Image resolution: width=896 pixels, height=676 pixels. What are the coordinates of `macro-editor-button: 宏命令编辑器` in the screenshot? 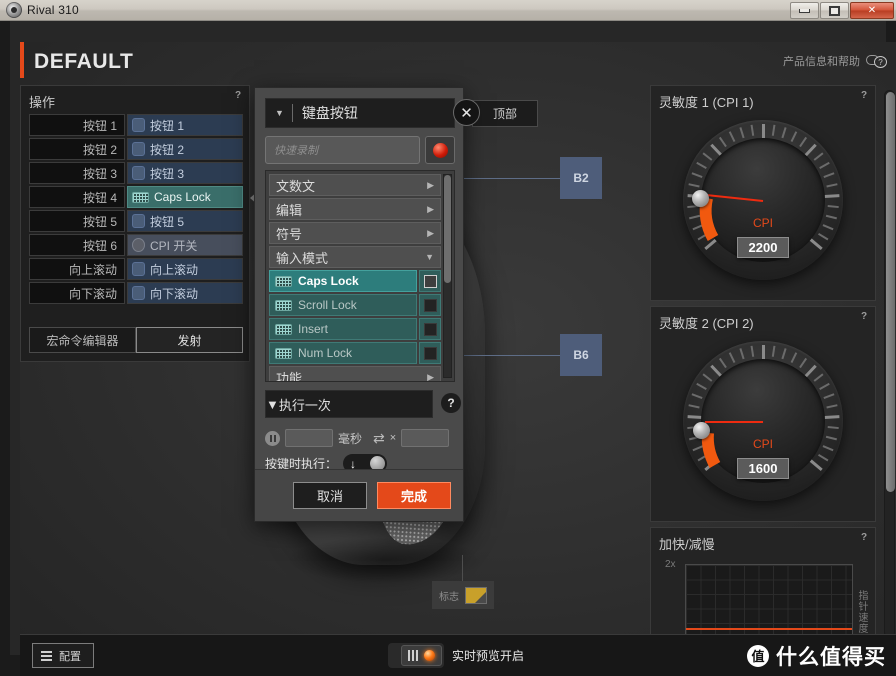 It's located at (82, 340).